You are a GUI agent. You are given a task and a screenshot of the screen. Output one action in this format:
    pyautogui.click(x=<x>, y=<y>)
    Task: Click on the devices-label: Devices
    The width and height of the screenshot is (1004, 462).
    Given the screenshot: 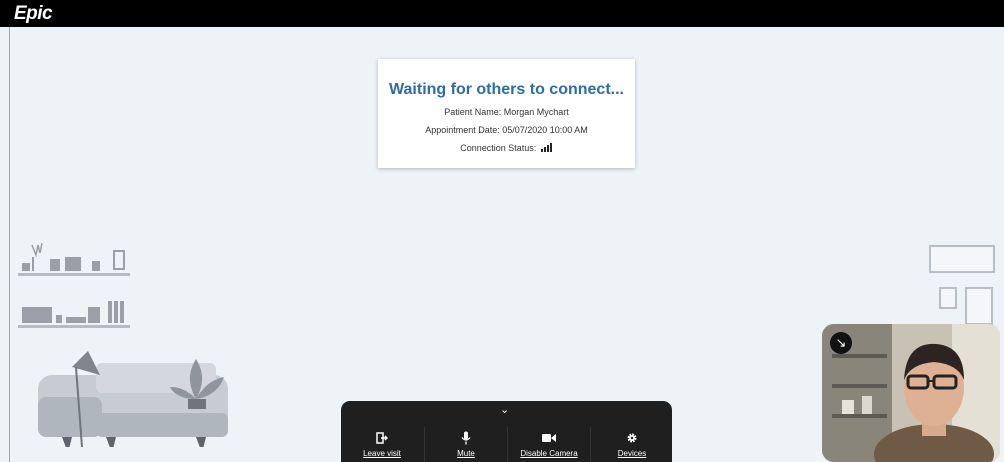 What is the action you would take?
    pyautogui.click(x=632, y=453)
    